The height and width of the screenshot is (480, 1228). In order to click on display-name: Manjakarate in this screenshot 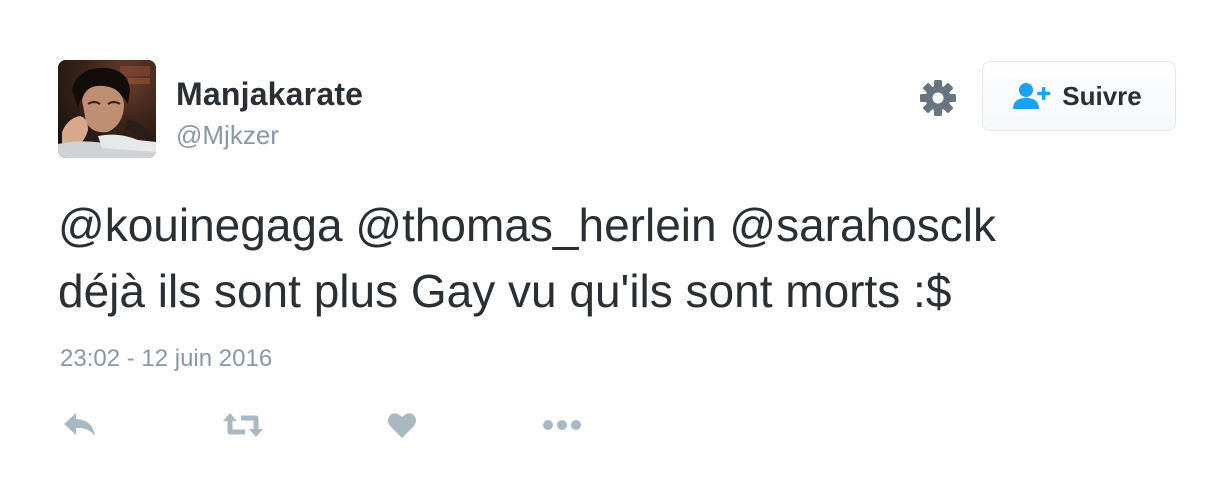, I will do `click(269, 94)`.